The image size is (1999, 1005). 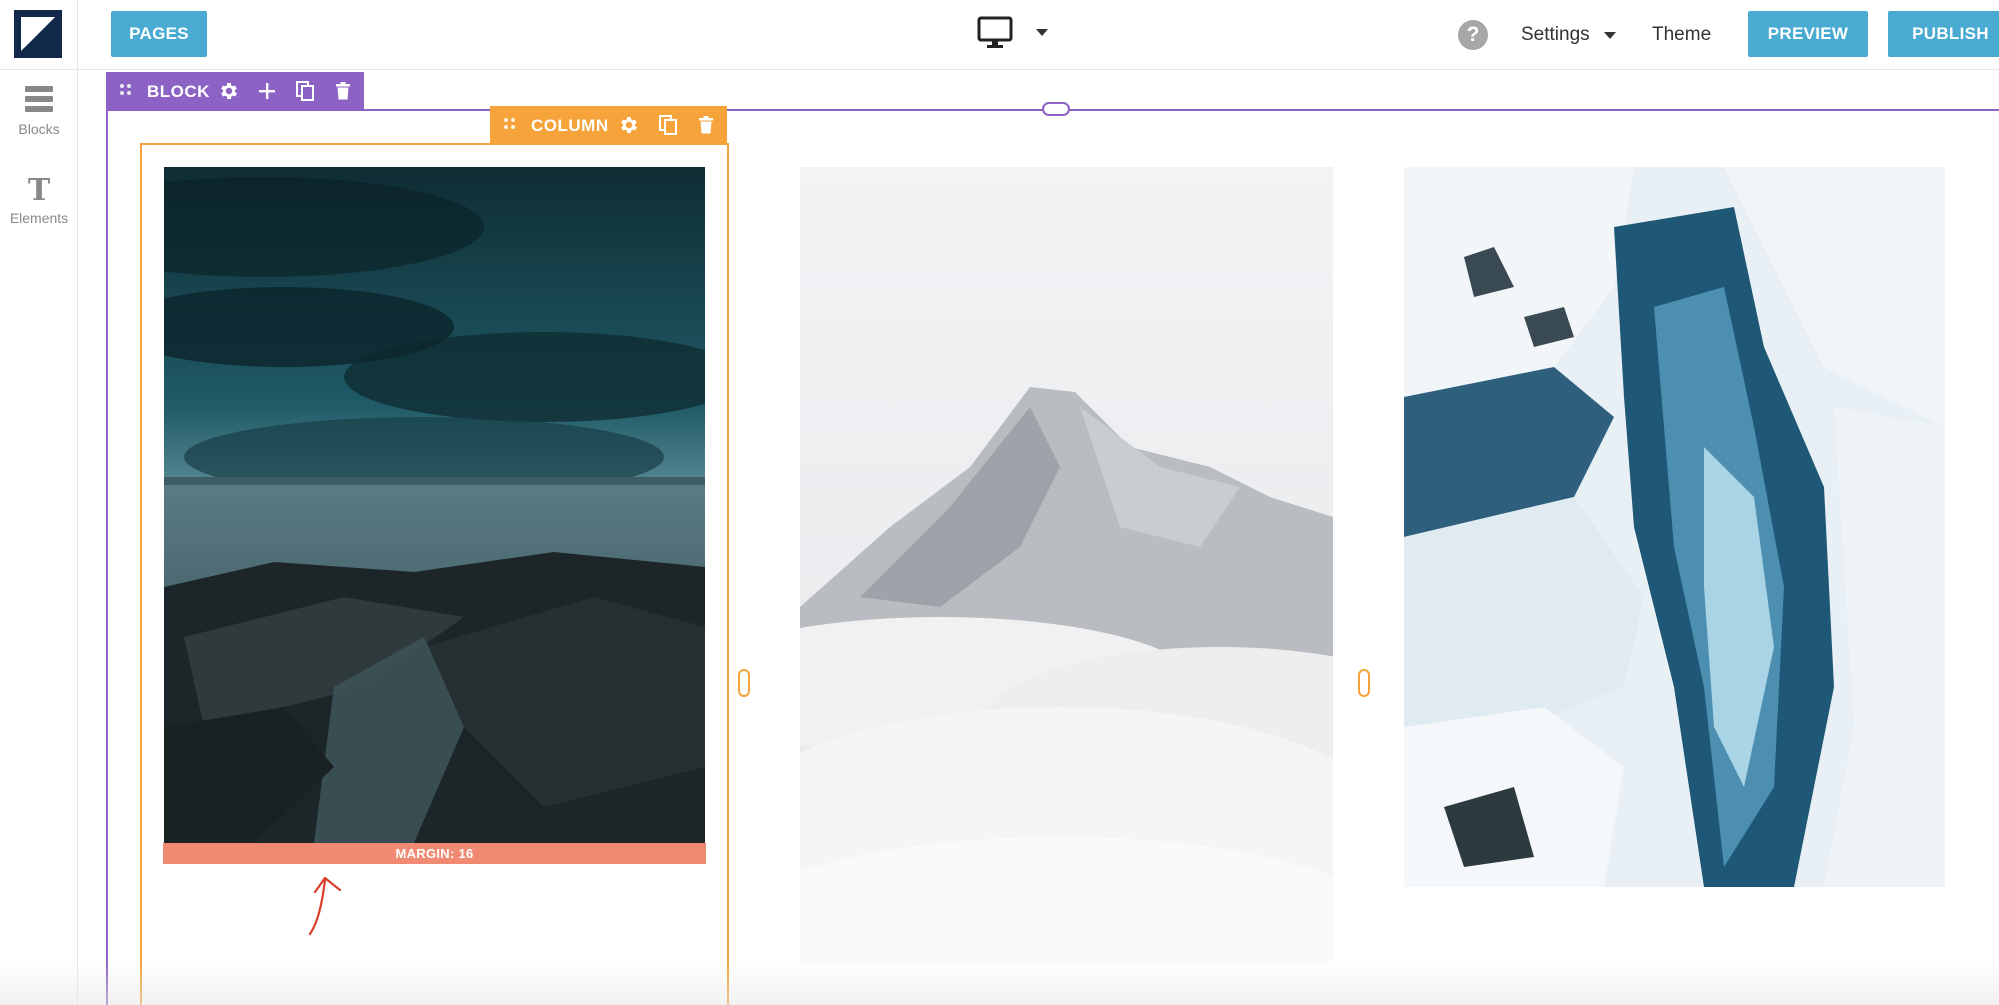 What do you see at coordinates (39, 129) in the screenshot?
I see `sidebar-item-label: Blocks` at bounding box center [39, 129].